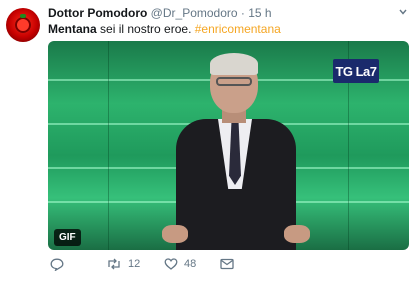  I want to click on presenter-hand-right, so click(297, 234).